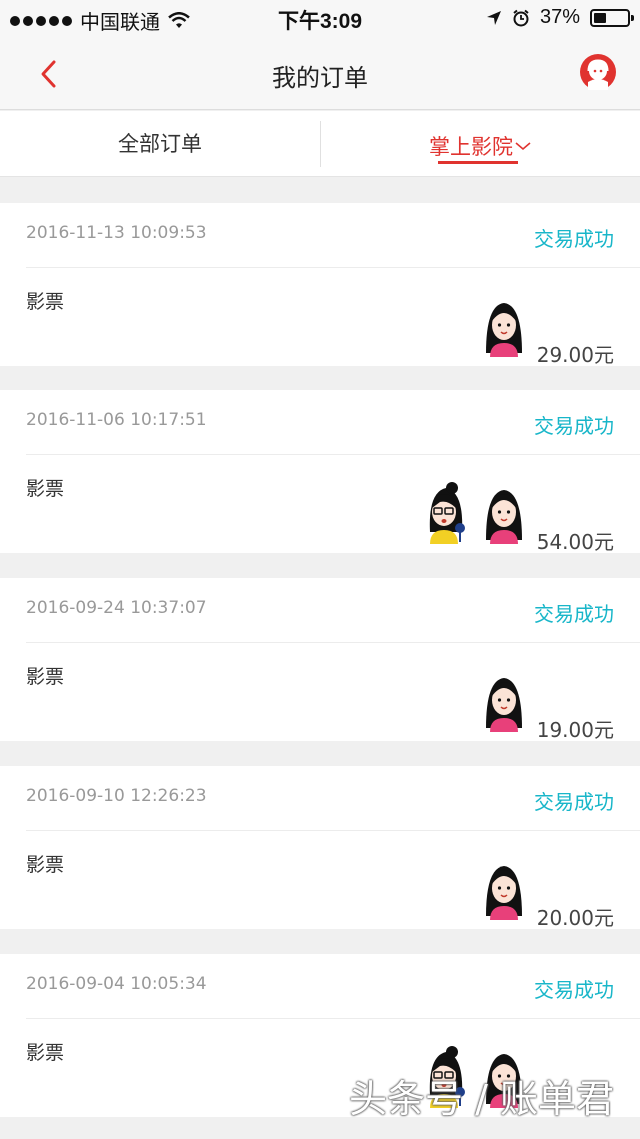 Image resolution: width=640 pixels, height=1139 pixels. What do you see at coordinates (478, 162) in the screenshot?
I see `tab-active-indicator` at bounding box center [478, 162].